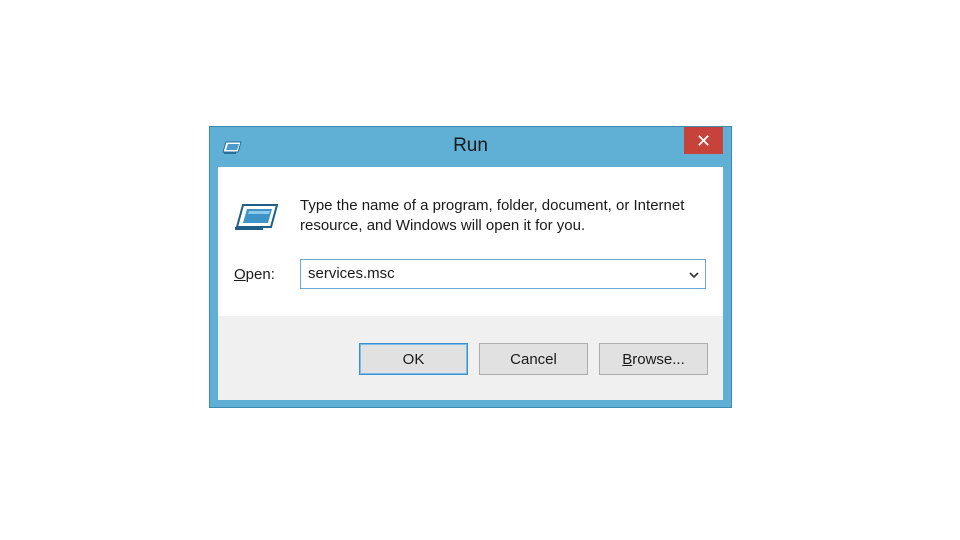 The image size is (960, 540). What do you see at coordinates (503, 274) in the screenshot?
I see `open-combobox: services.msc` at bounding box center [503, 274].